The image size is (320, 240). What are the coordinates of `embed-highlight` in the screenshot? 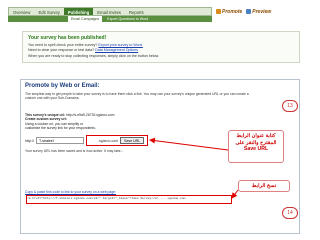 It's located at (129, 199).